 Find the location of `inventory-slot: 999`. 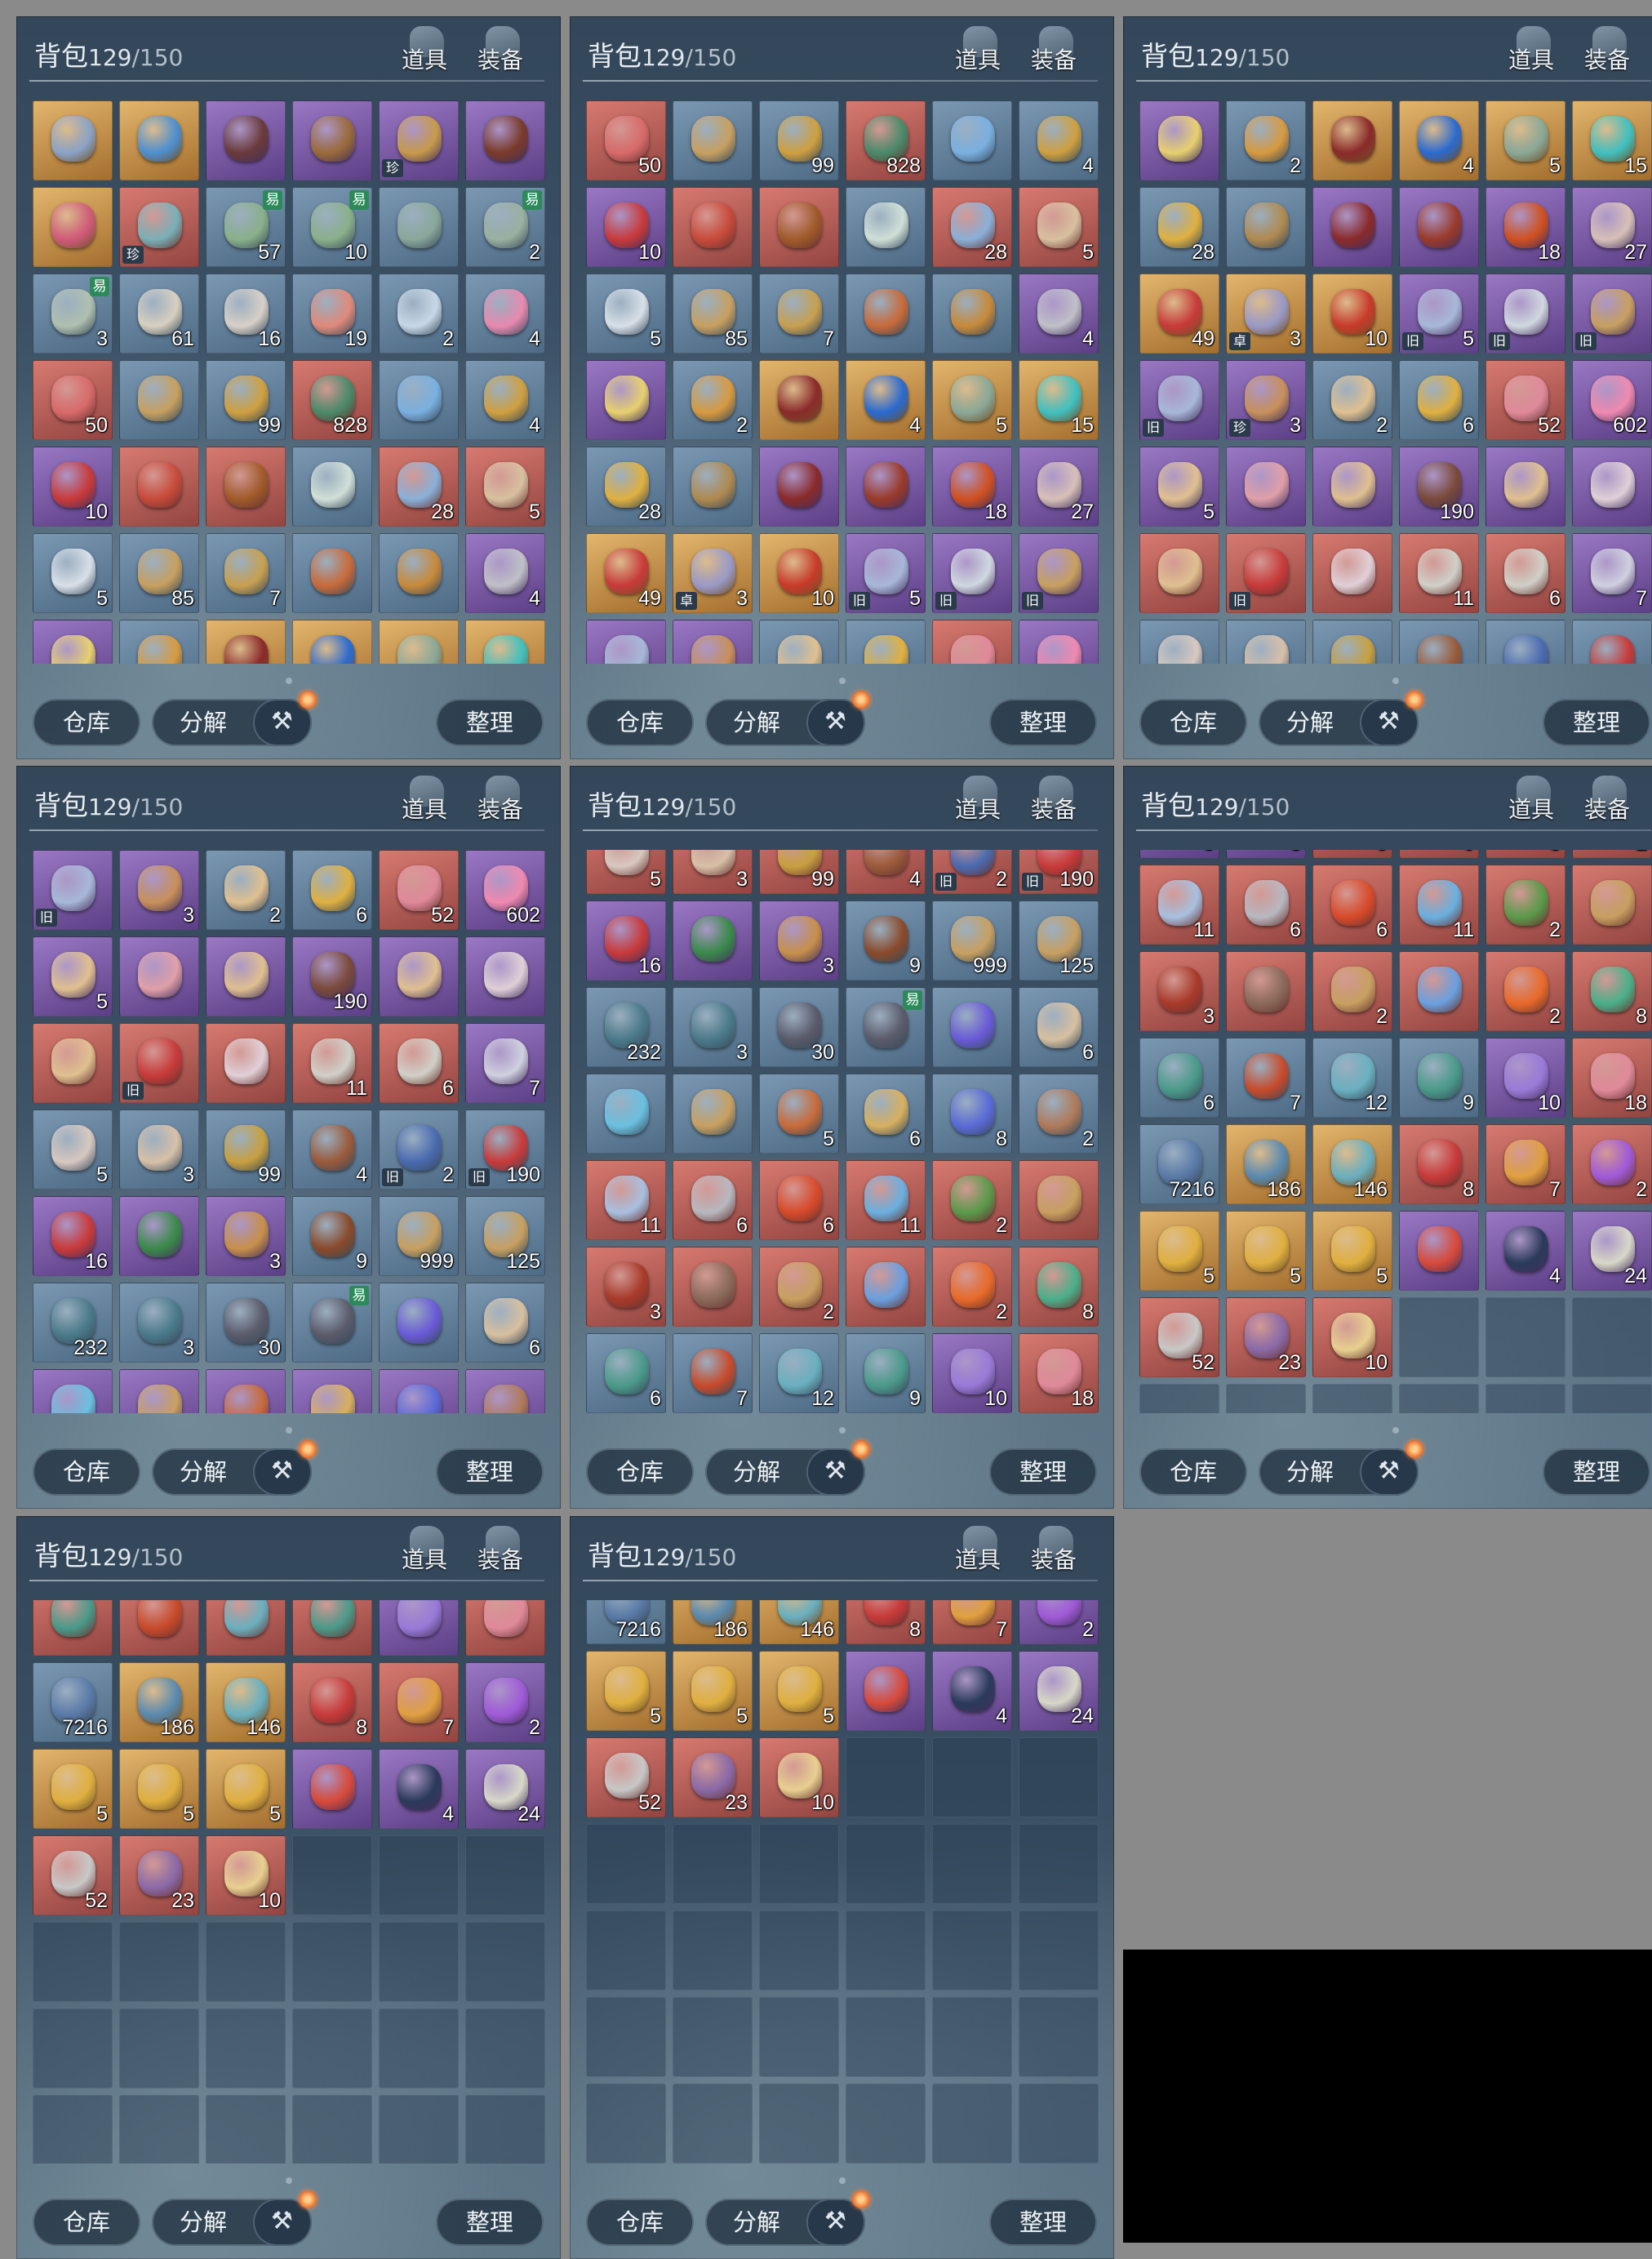

inventory-slot: 999 is located at coordinates (419, 1236).